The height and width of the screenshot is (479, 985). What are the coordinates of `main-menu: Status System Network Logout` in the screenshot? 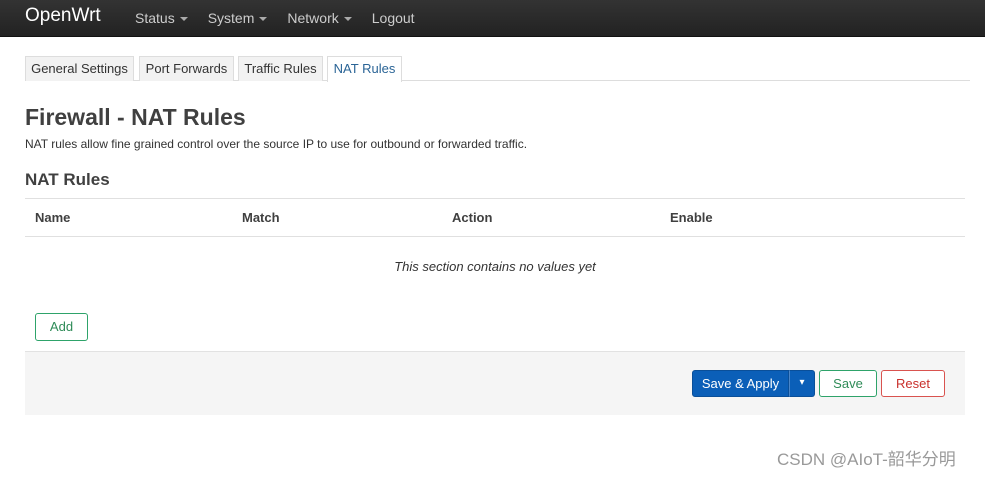 It's located at (275, 18).